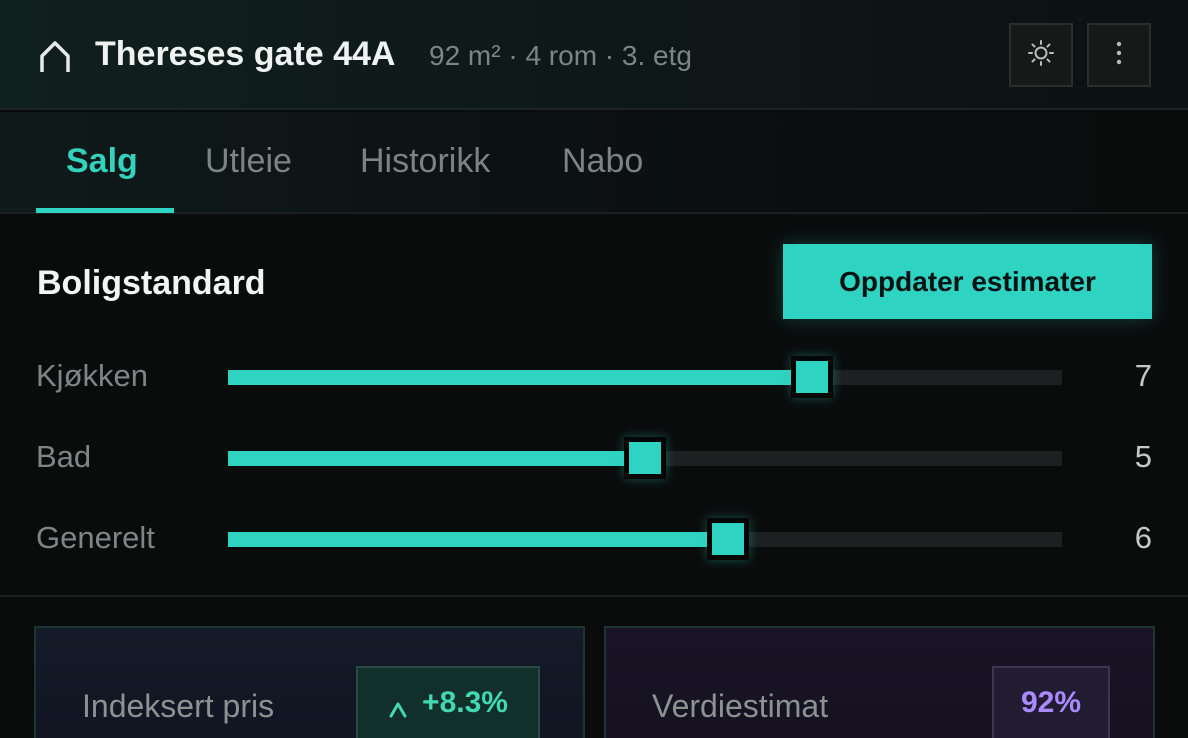 The width and height of the screenshot is (1188, 738). What do you see at coordinates (811, 377) in the screenshot?
I see `slider-thumb-kjokken` at bounding box center [811, 377].